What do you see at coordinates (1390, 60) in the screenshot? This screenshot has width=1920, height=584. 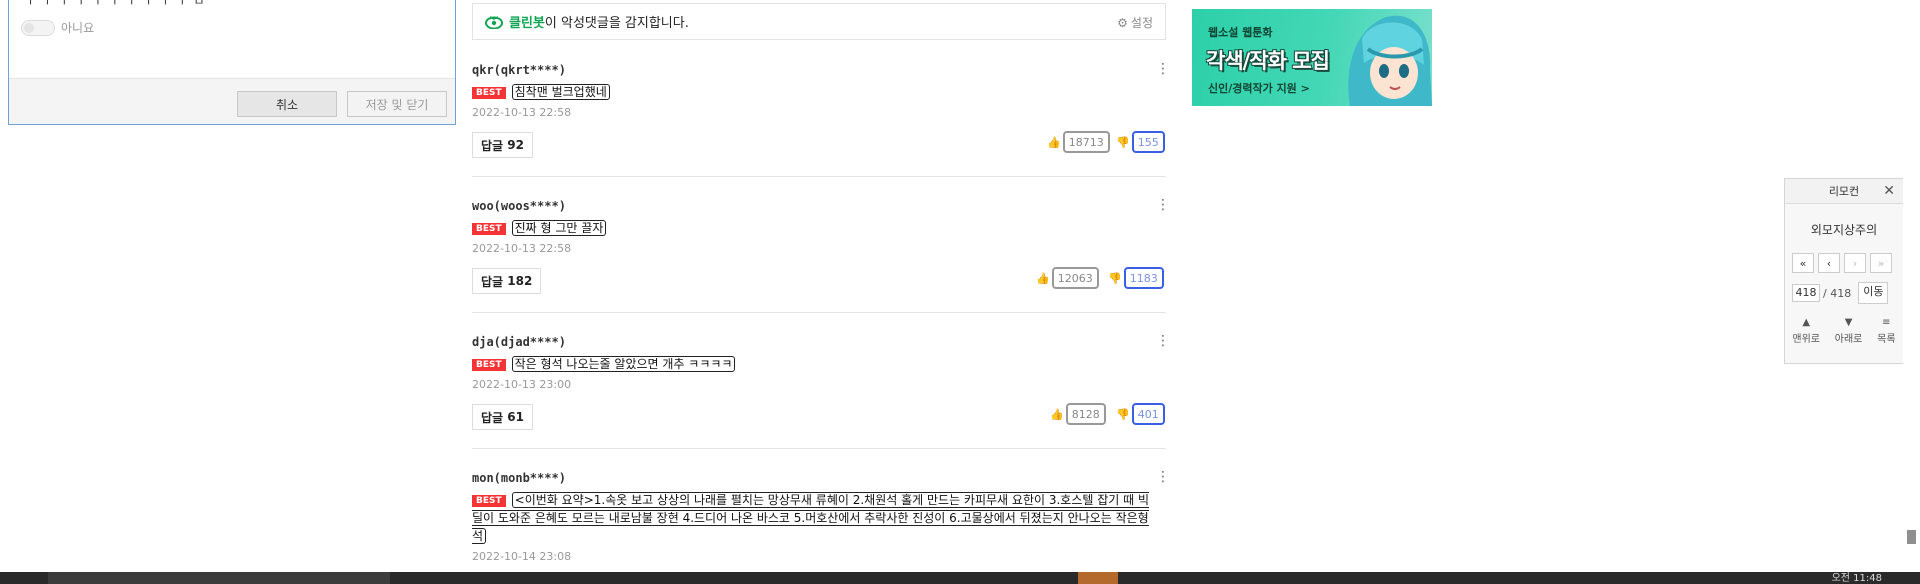 I see `ad-character-illustration` at bounding box center [1390, 60].